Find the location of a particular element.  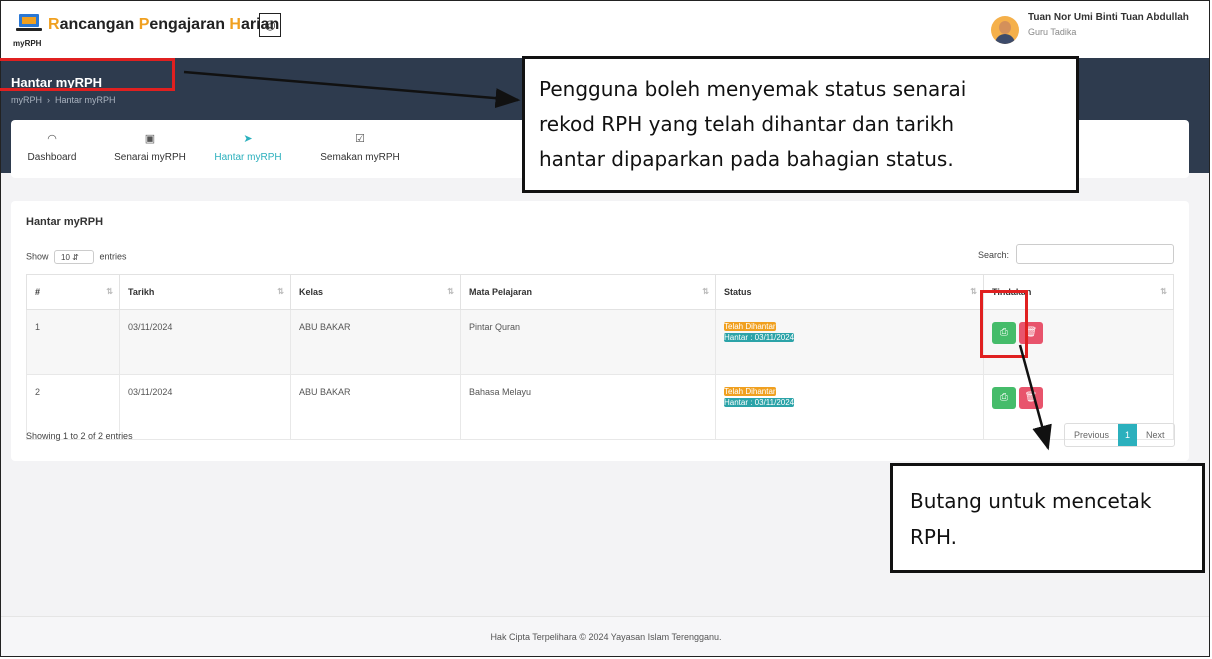

callout-line: hantar dipaparkan pada bahagian status. is located at coordinates (746, 159).